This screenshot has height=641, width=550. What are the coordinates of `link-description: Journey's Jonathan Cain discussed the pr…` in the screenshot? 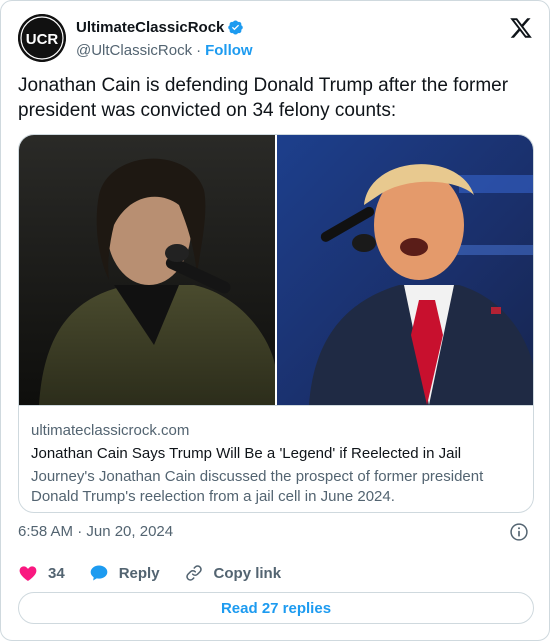 It's located at (257, 486).